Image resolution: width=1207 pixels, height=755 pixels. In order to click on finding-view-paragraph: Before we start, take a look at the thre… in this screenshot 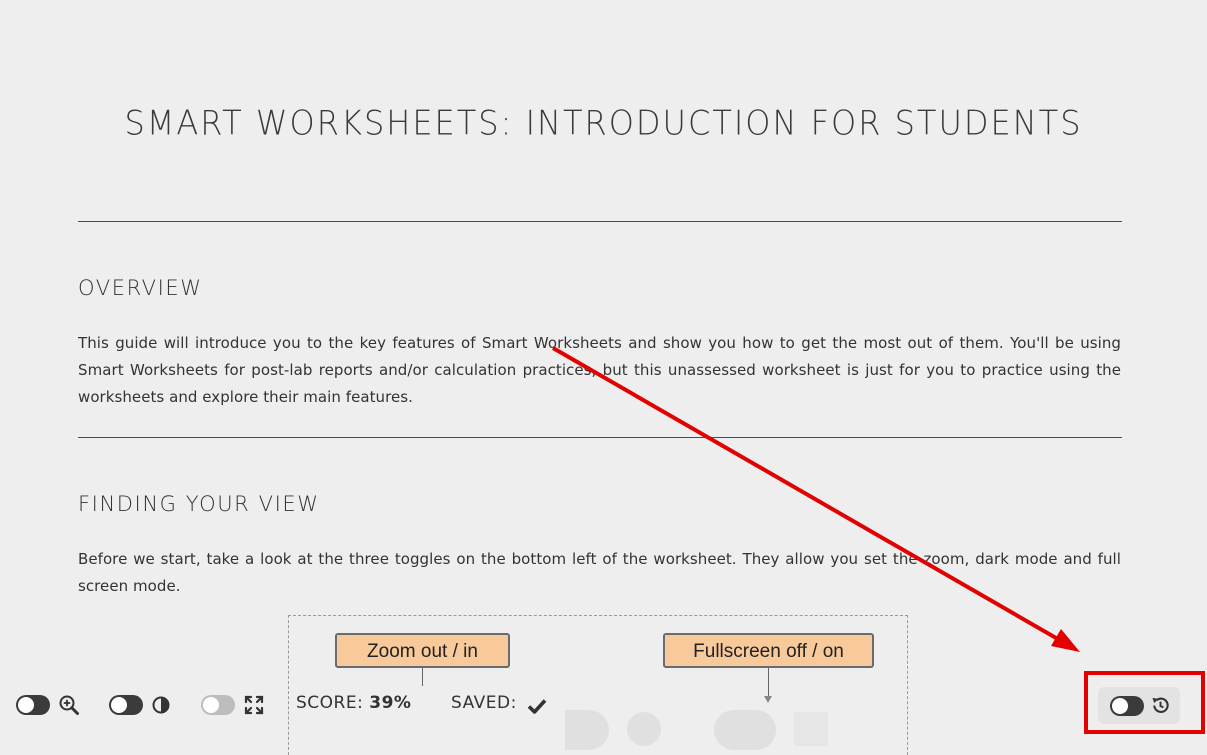, I will do `click(599, 572)`.